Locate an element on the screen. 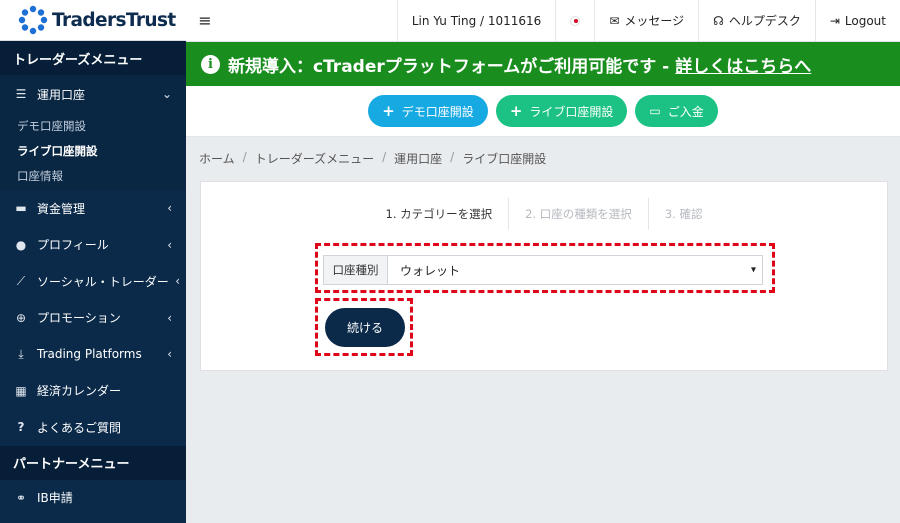 This screenshot has width=900, height=523. button-label: デモ口座開設 is located at coordinates (437, 111).